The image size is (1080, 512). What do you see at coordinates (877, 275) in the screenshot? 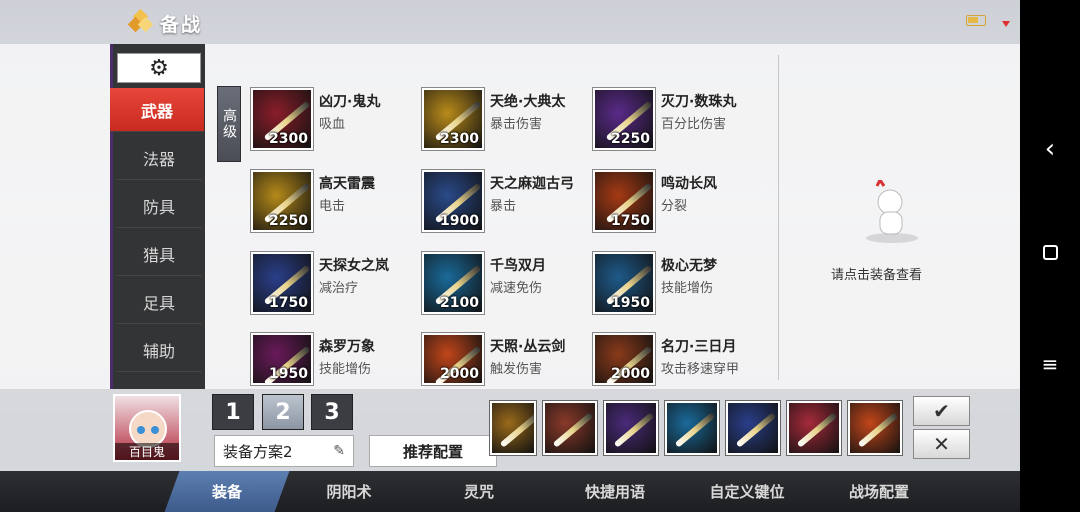
I see `detail-hint: 请点击装备查看` at bounding box center [877, 275].